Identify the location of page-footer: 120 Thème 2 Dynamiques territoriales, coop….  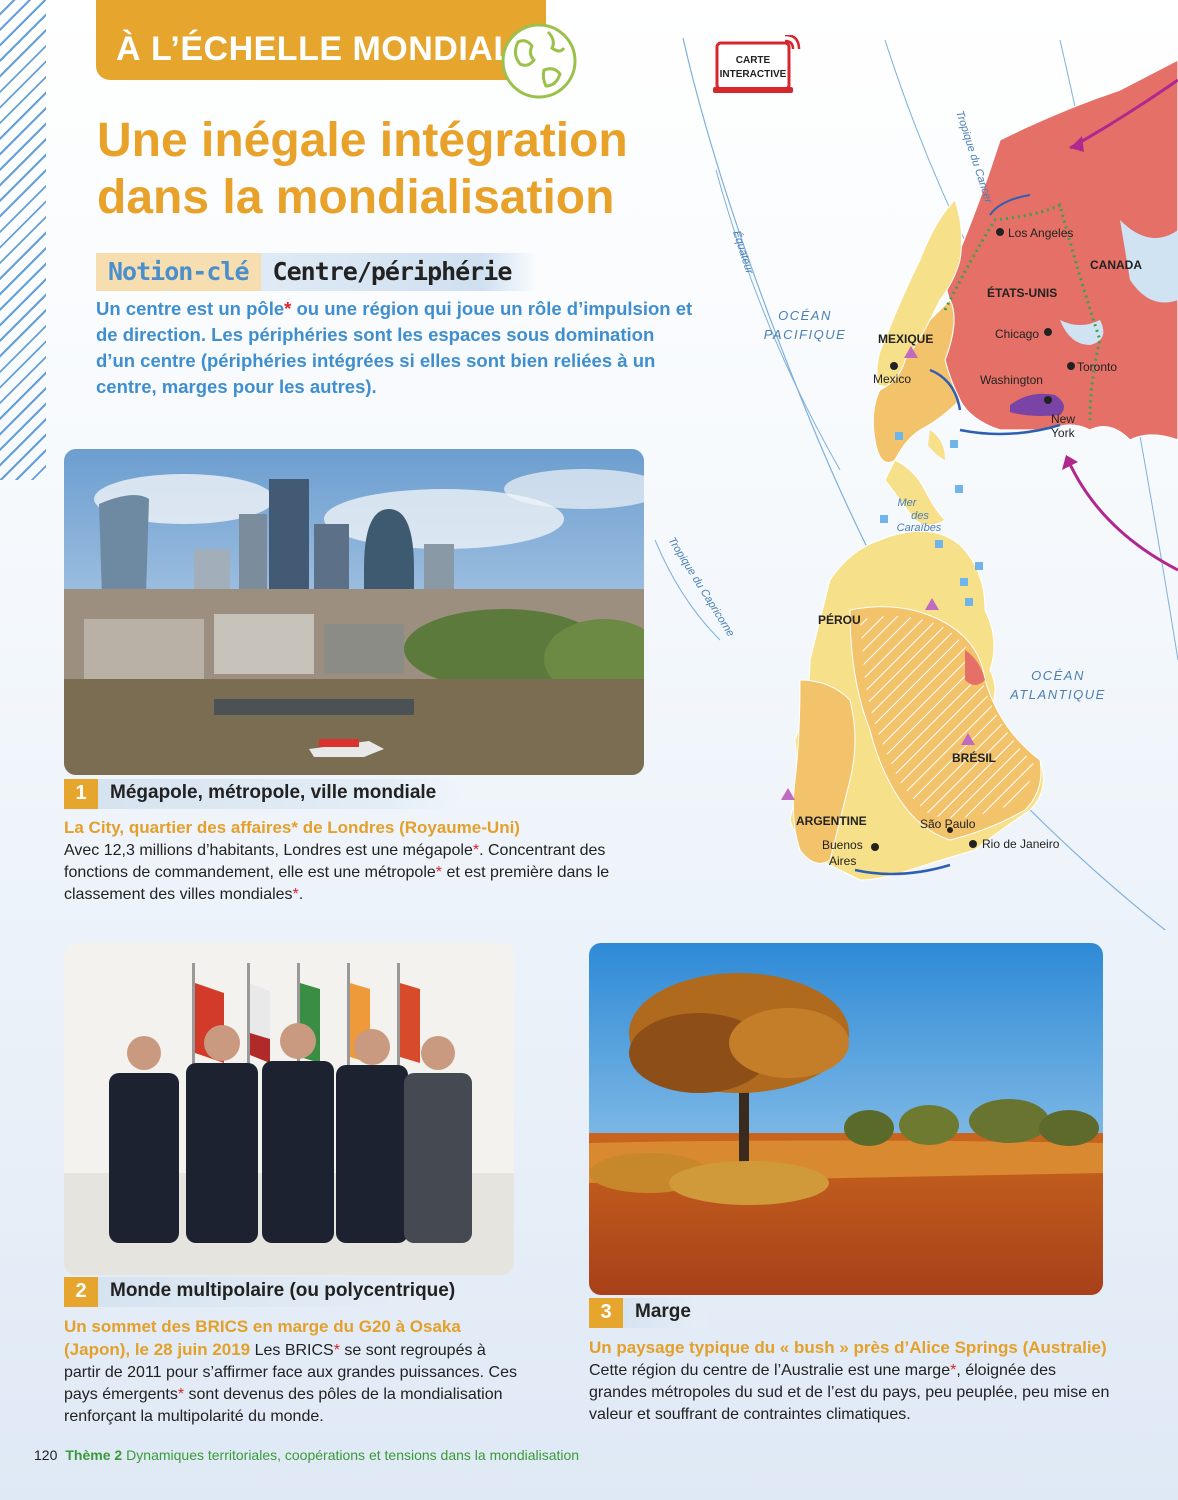
(306, 1455).